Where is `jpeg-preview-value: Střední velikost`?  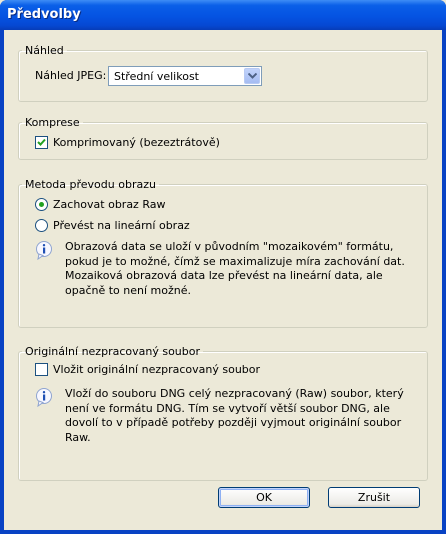 jpeg-preview-value: Střední velikost is located at coordinates (156, 76).